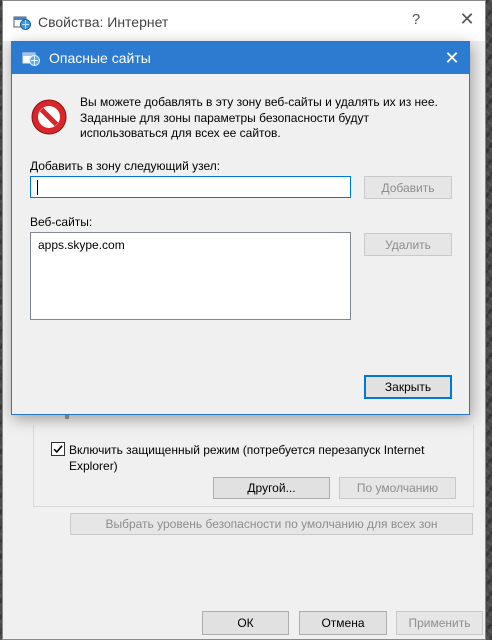 Image resolution: width=492 pixels, height=640 pixels. What do you see at coordinates (190, 276) in the screenshot?
I see `websites-list: apps.skype.com` at bounding box center [190, 276].